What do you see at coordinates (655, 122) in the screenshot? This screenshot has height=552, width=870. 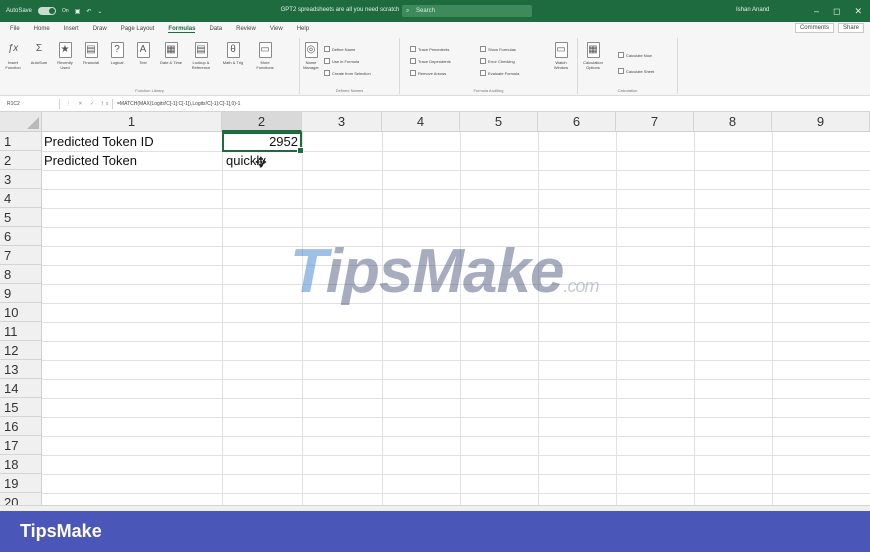 I see `column-header-7: 7` at bounding box center [655, 122].